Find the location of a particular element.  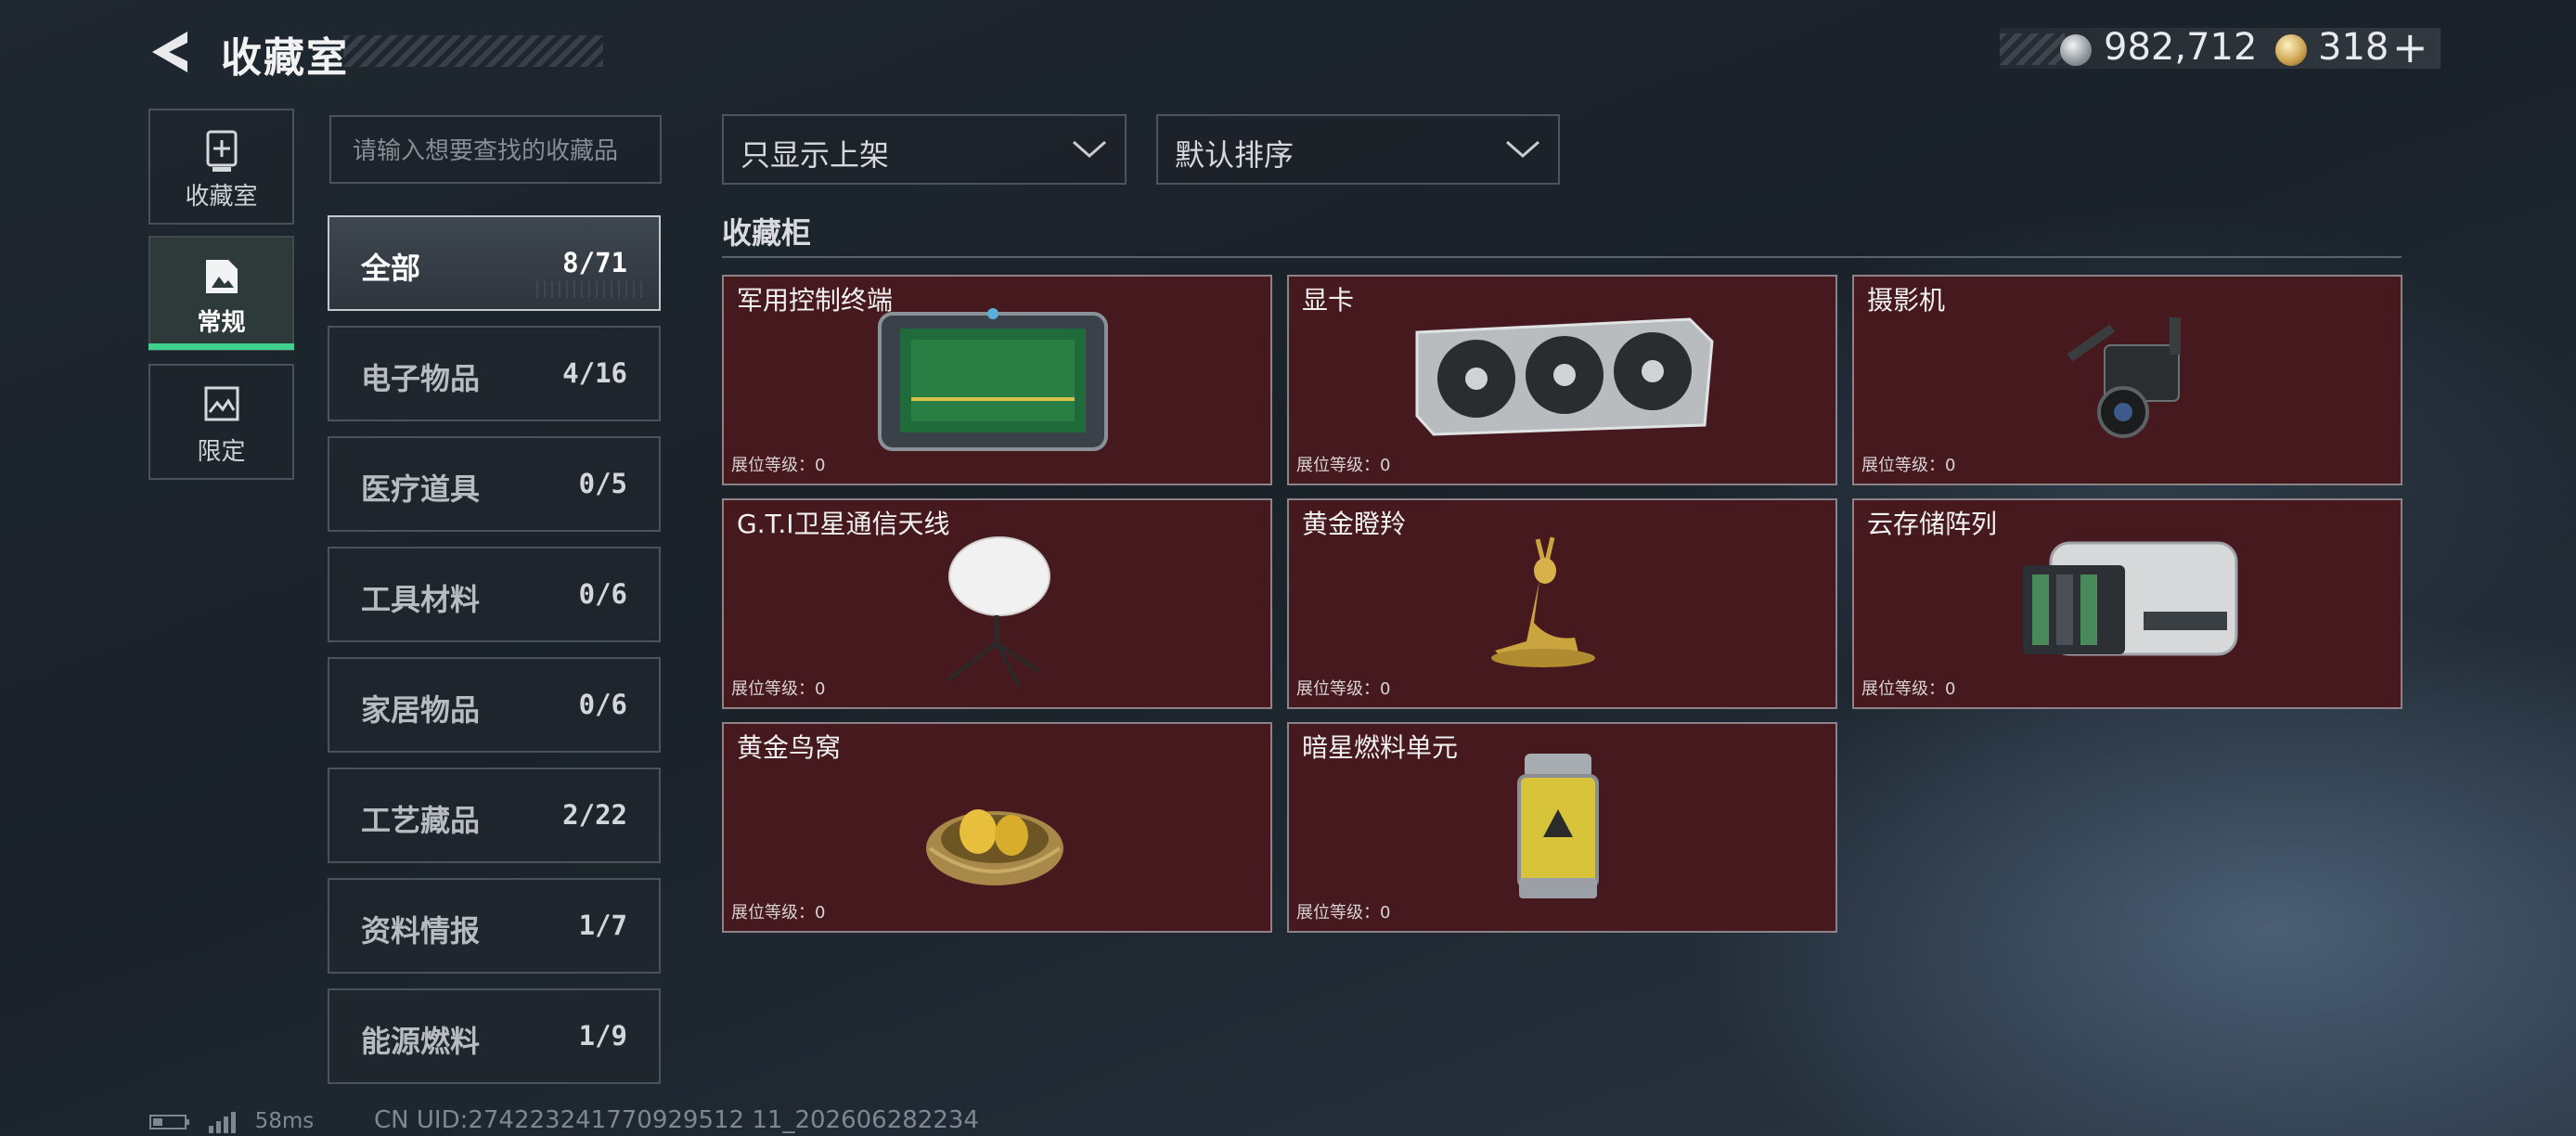

graphics-card-icon is located at coordinates (1564, 376).